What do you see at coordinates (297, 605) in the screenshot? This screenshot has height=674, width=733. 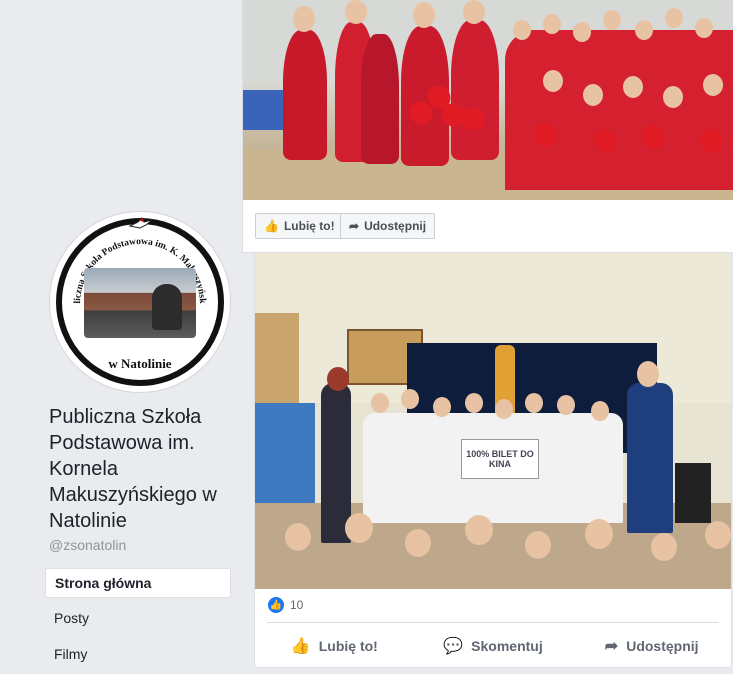 I see `reaction-count: 10` at bounding box center [297, 605].